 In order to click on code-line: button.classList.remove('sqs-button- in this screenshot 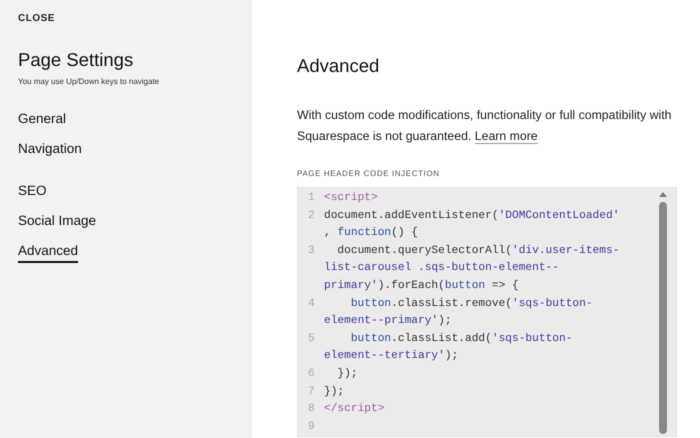, I will do `click(471, 304)`.